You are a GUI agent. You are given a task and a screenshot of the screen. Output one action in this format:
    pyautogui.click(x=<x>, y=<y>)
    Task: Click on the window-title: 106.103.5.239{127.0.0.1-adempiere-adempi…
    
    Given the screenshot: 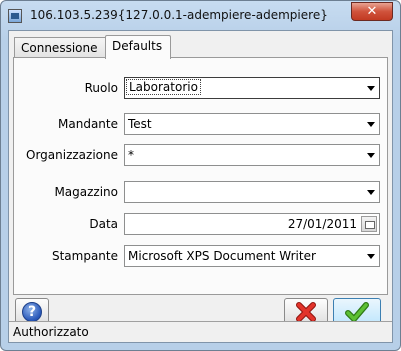 What is the action you would take?
    pyautogui.click(x=179, y=15)
    